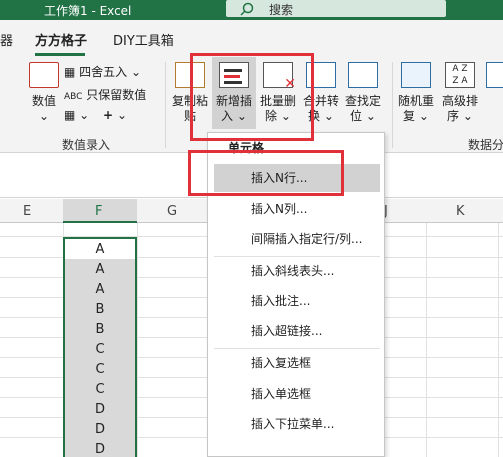  Describe the element at coordinates (44, 75) in the screenshot. I see `numeric-icon` at that location.